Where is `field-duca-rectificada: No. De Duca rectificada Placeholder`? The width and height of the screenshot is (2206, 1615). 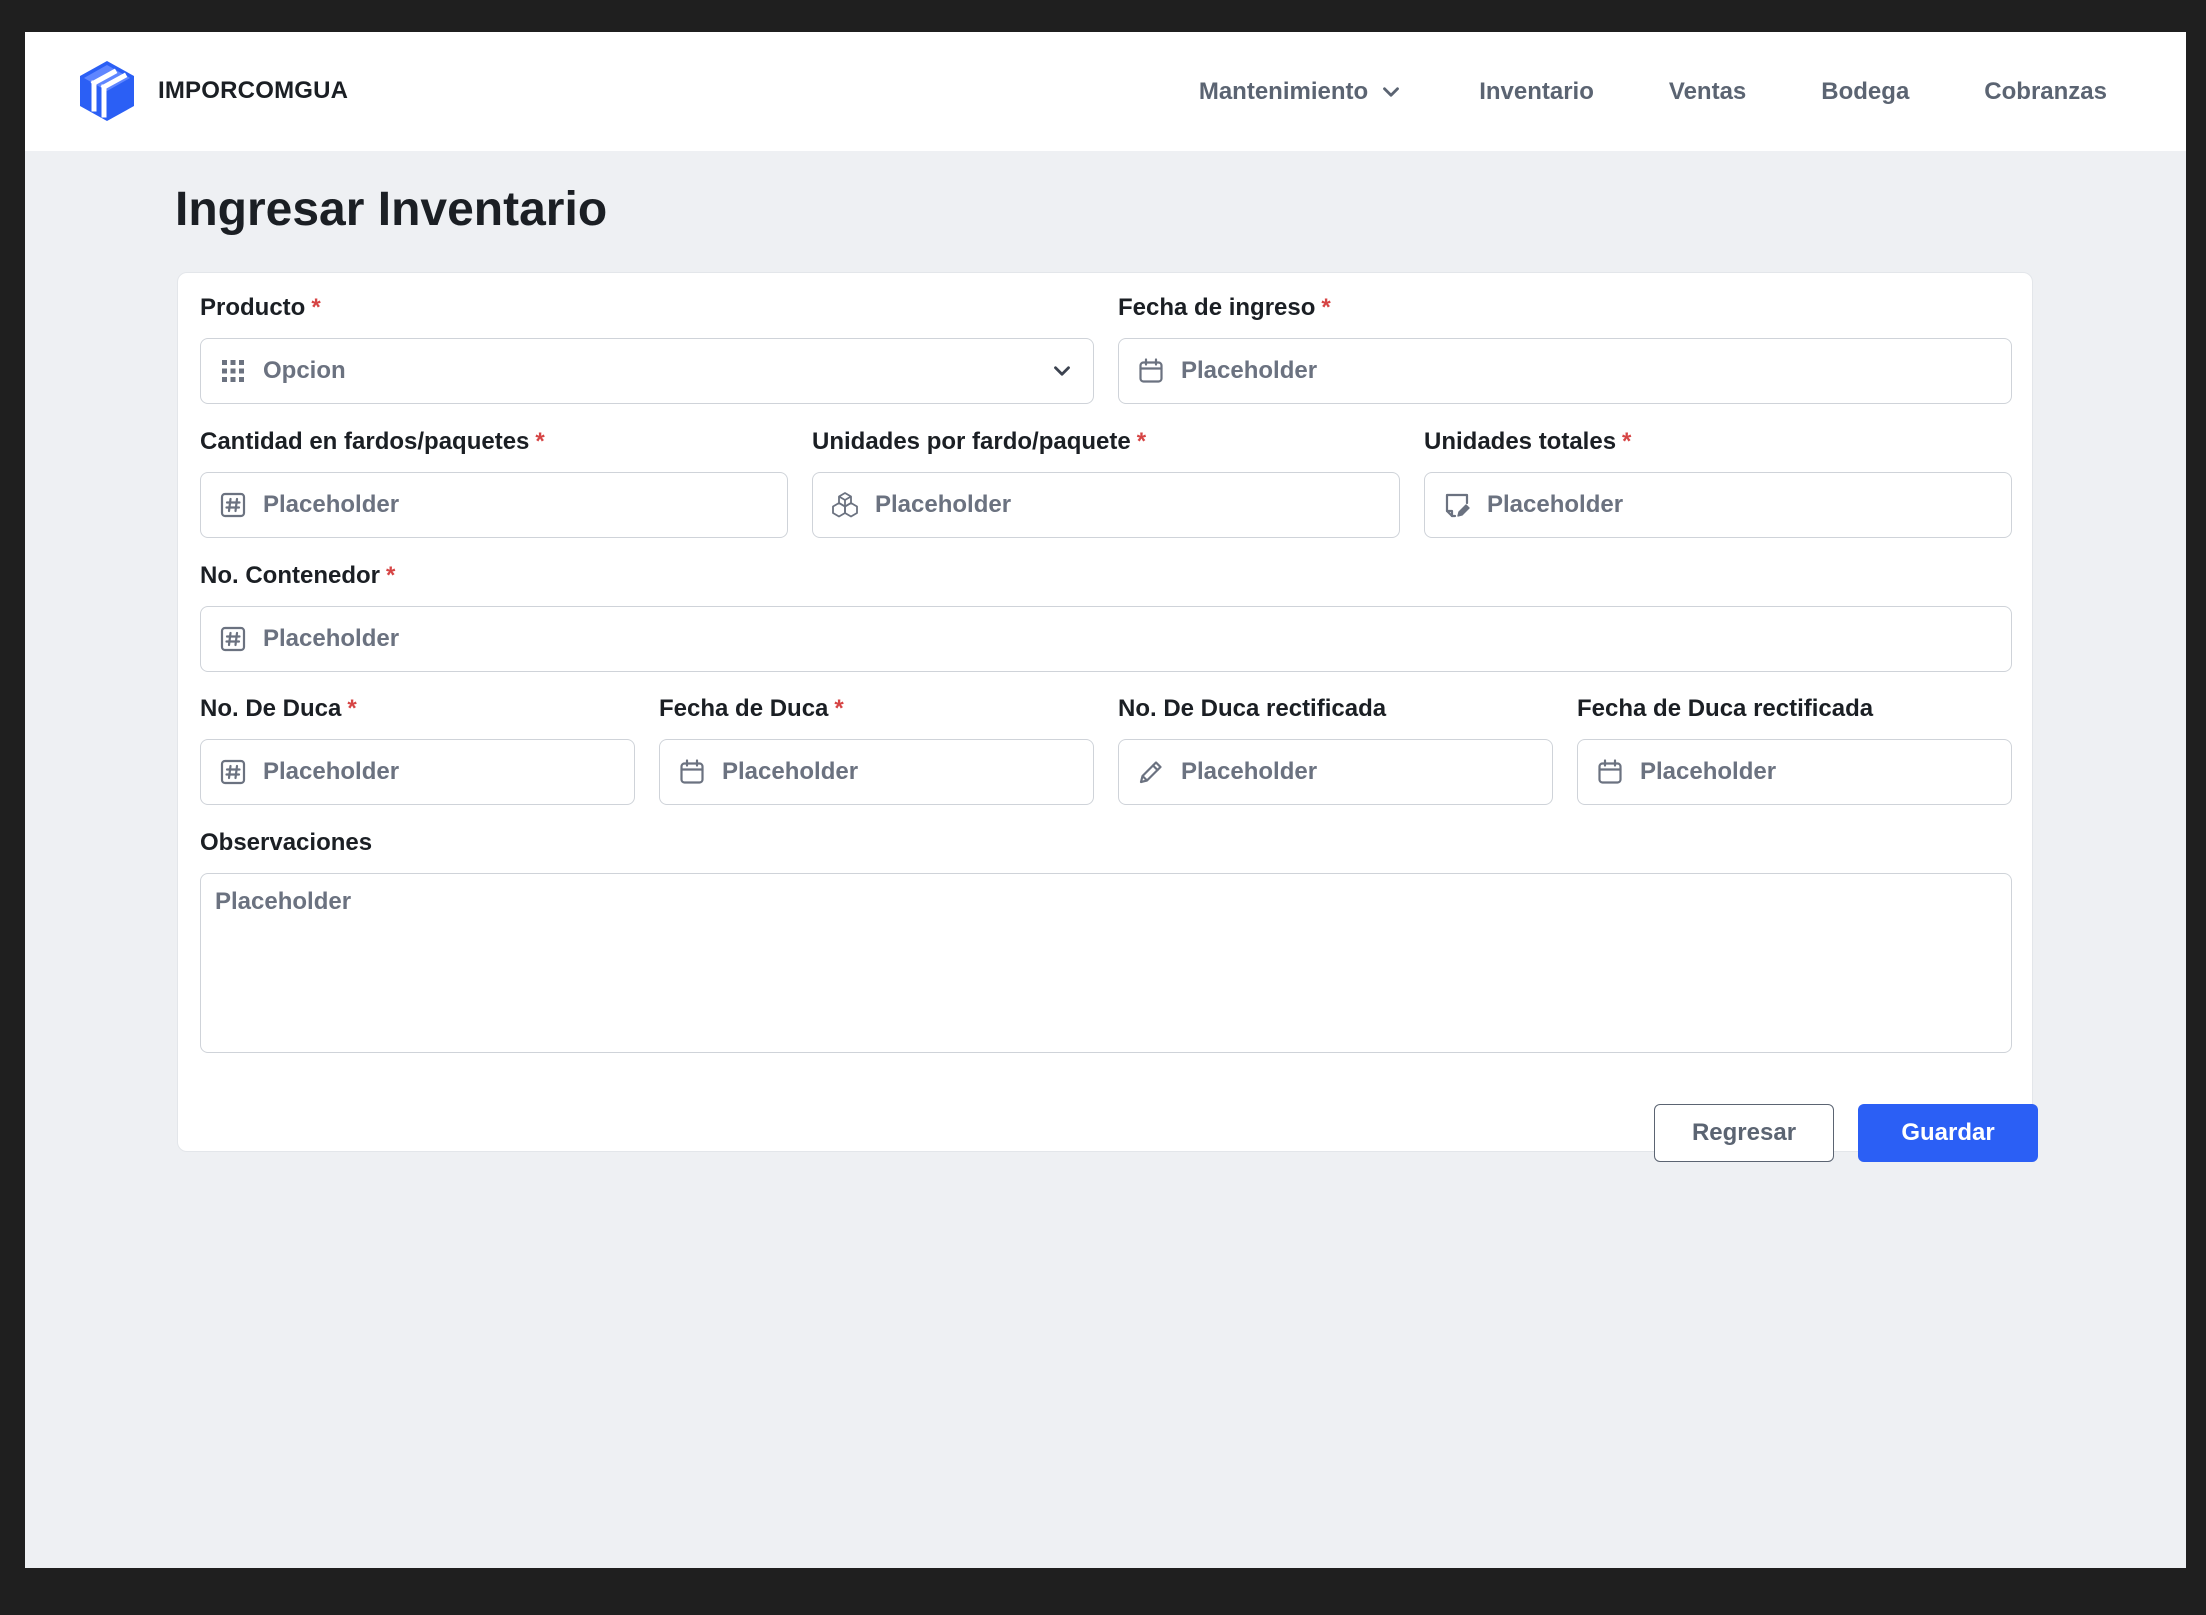 field-duca-rectificada: No. De Duca rectificada Placeholder is located at coordinates (1335, 749).